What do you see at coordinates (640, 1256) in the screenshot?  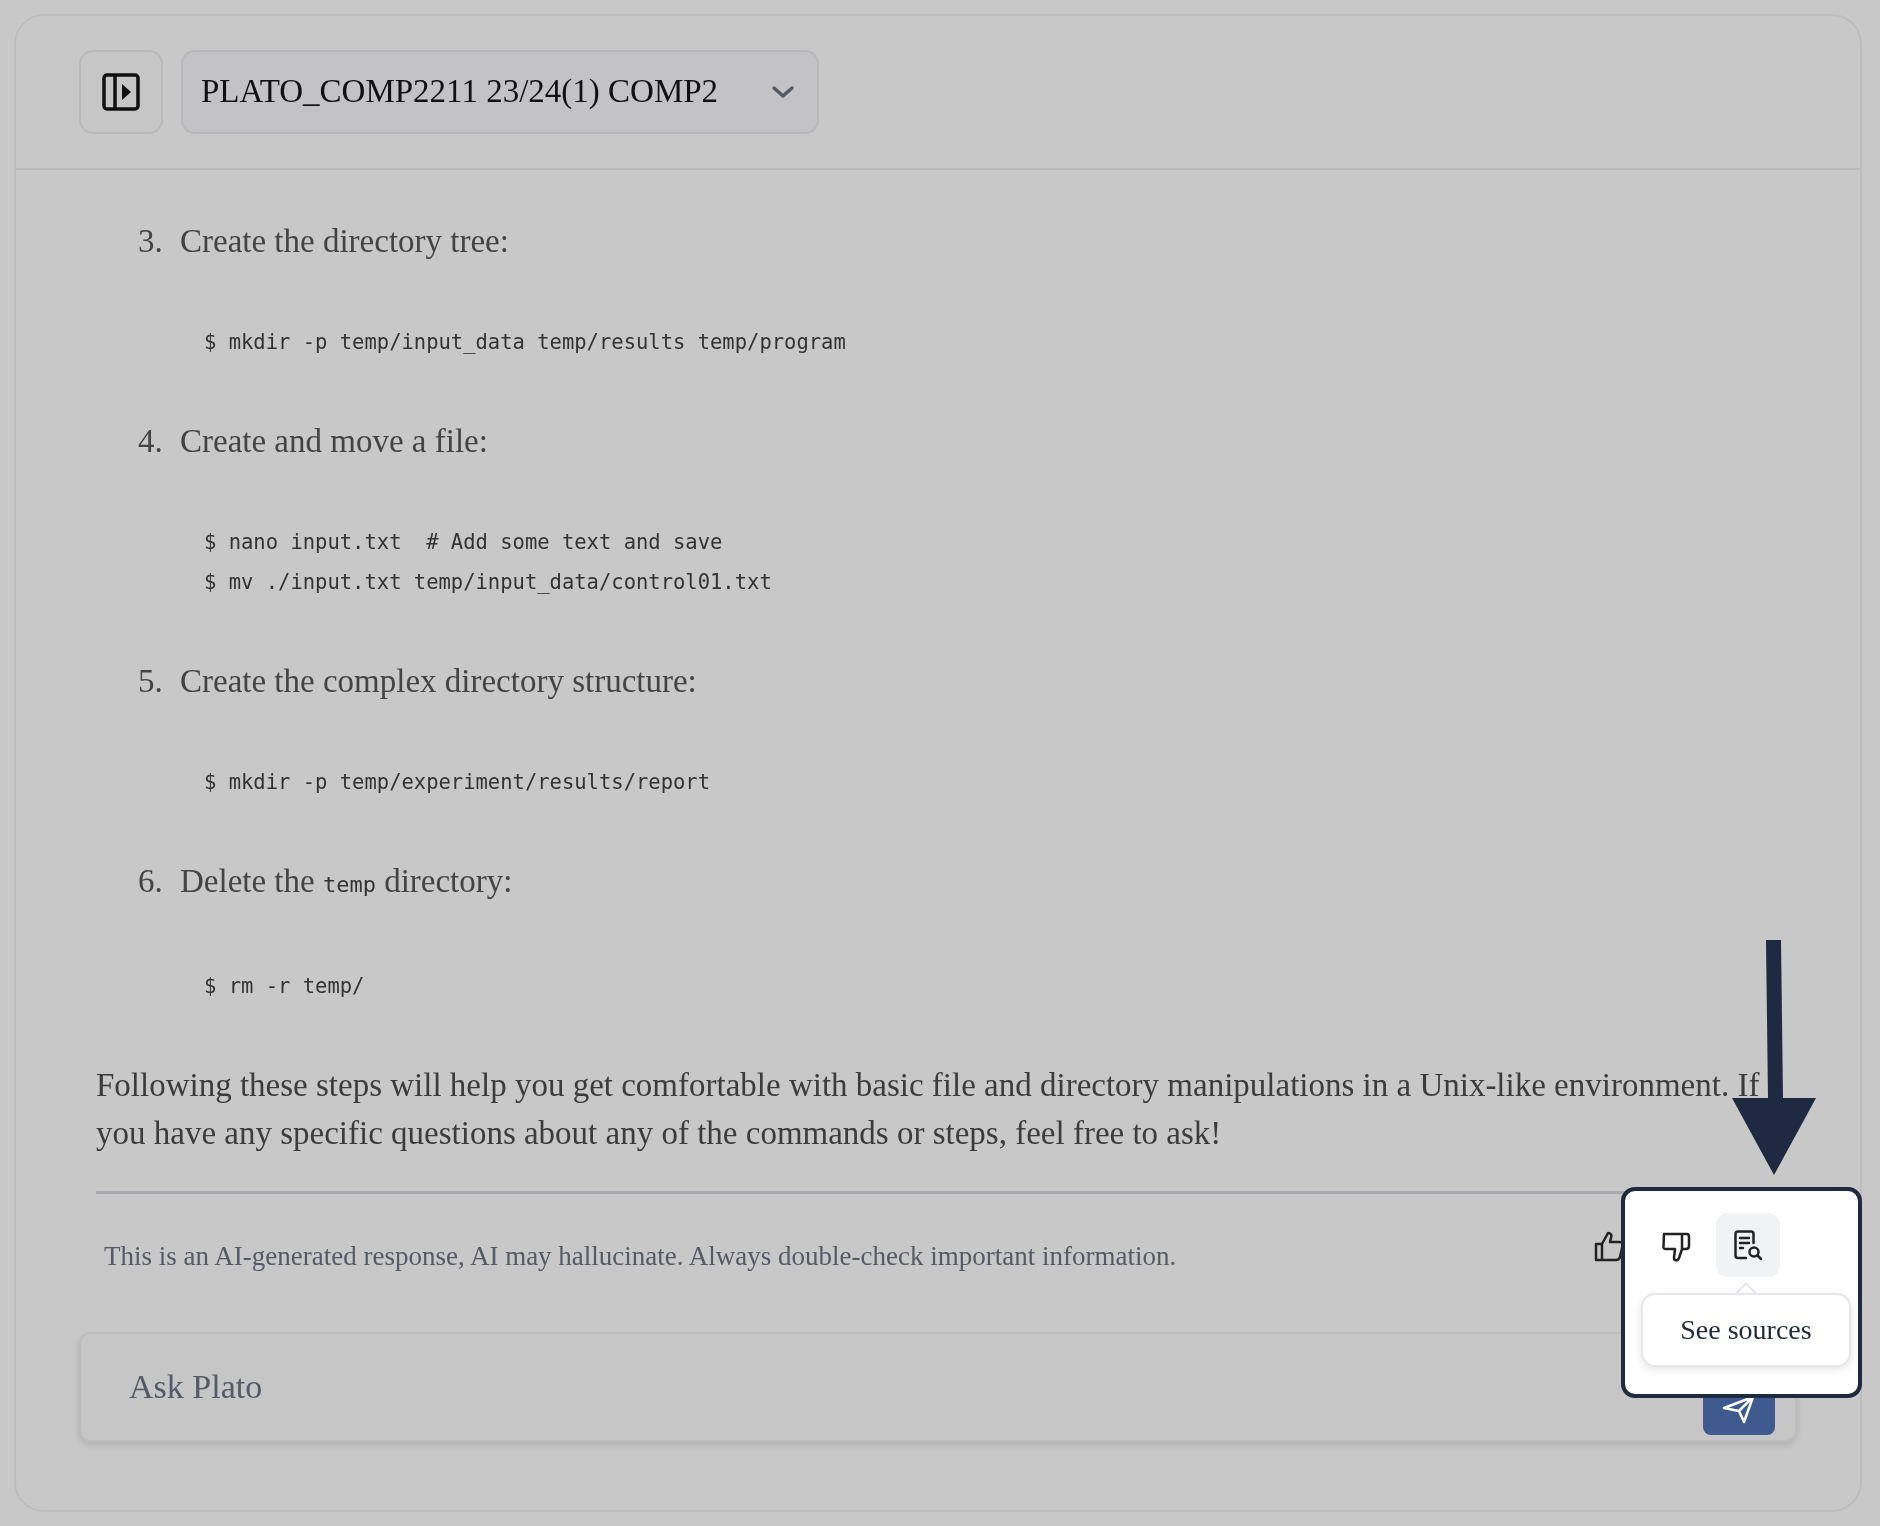 I see `disclaimer-text: This is an AI-generated response, AI may hallucinate. Always double-check important information.` at bounding box center [640, 1256].